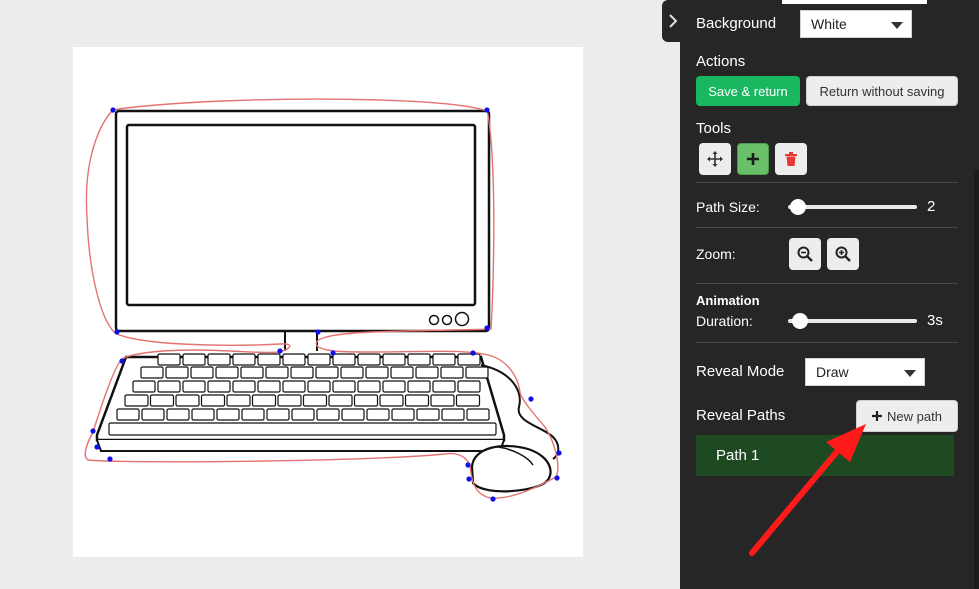 The image size is (979, 589). I want to click on keyboard, so click(300, 402).